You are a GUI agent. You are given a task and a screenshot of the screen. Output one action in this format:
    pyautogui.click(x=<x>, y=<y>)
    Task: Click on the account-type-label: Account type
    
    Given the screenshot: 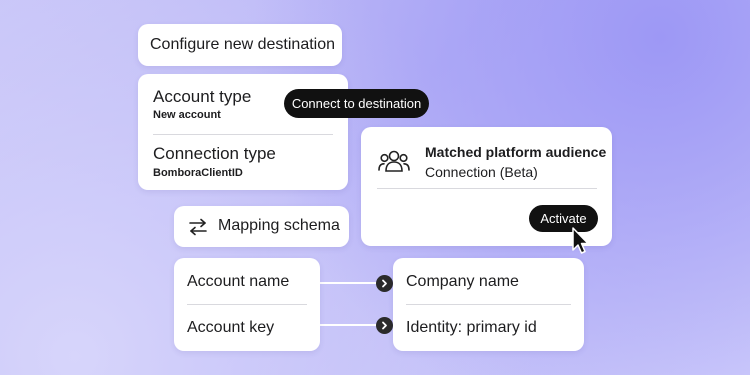 What is the action you would take?
    pyautogui.click(x=202, y=96)
    